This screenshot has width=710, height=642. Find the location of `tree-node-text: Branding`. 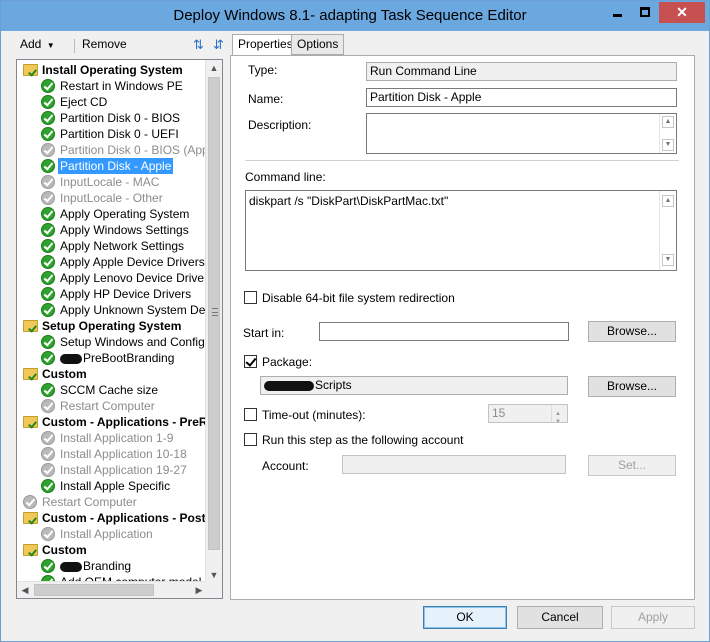

tree-node-text: Branding is located at coordinates (107, 566).